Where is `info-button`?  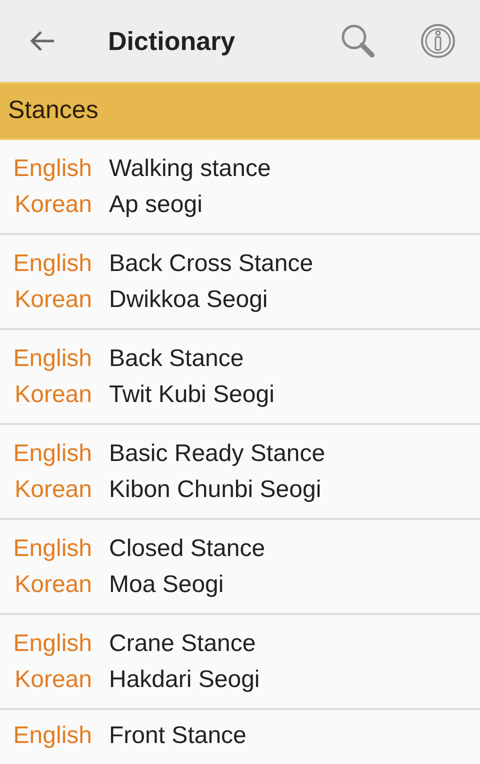
info-button is located at coordinates (438, 41).